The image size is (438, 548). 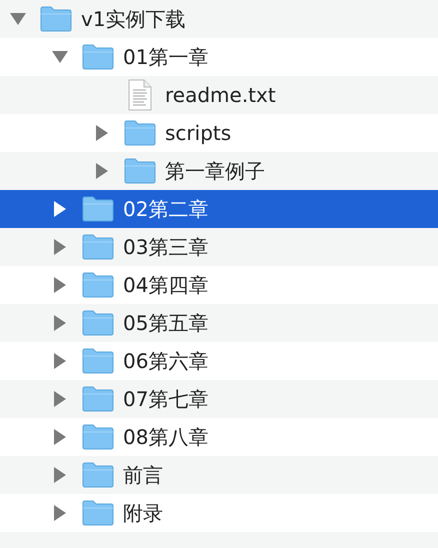 What do you see at coordinates (133, 19) in the screenshot?
I see `file-name: v1实例下载` at bounding box center [133, 19].